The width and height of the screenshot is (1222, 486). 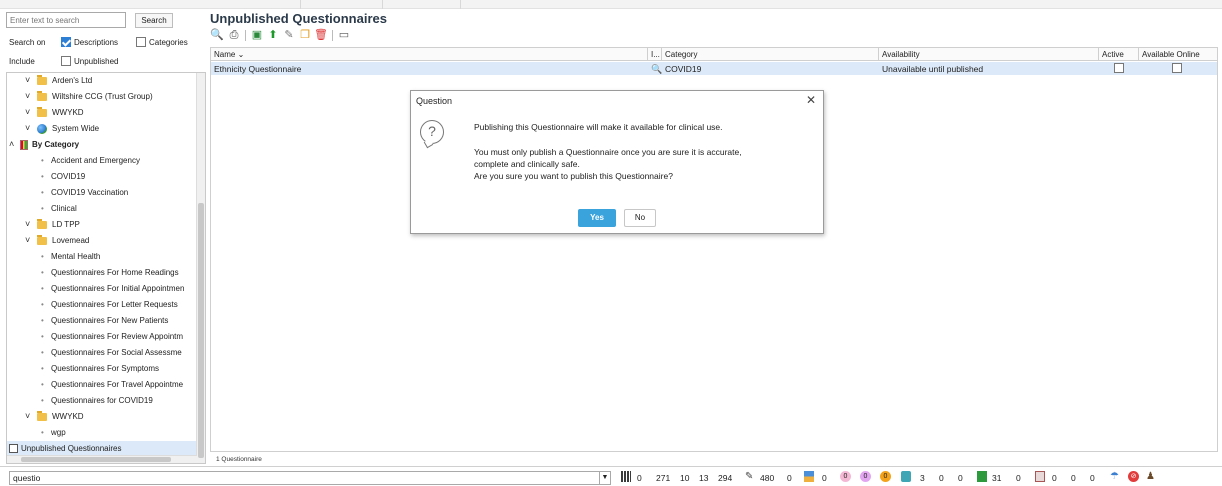 I want to click on tree-item: • COVID19 Vaccination, so click(x=102, y=193).